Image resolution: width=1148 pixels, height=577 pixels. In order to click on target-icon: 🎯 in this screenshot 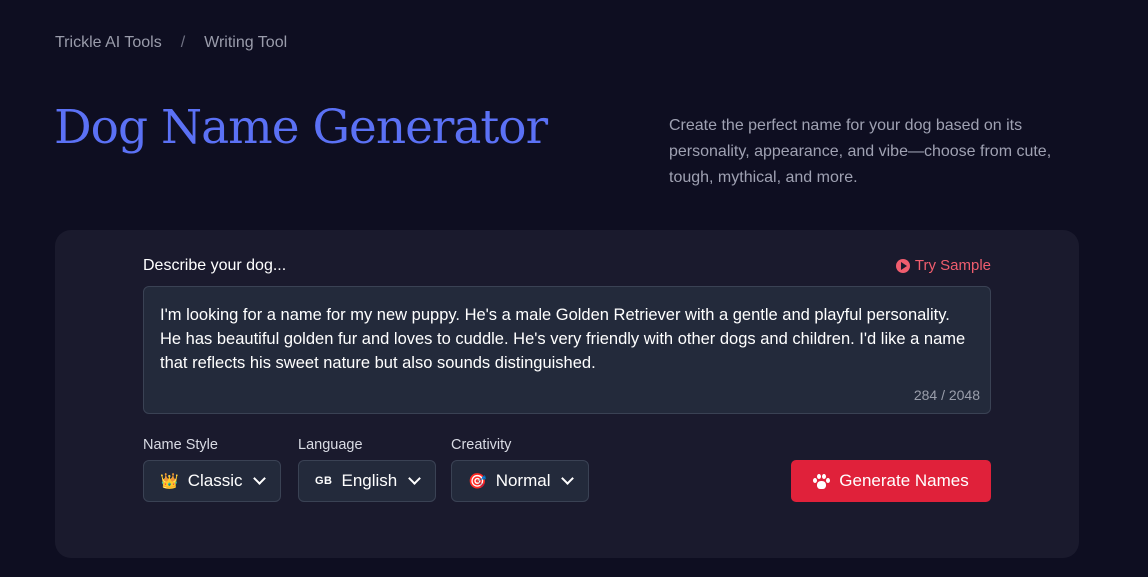, I will do `click(477, 481)`.